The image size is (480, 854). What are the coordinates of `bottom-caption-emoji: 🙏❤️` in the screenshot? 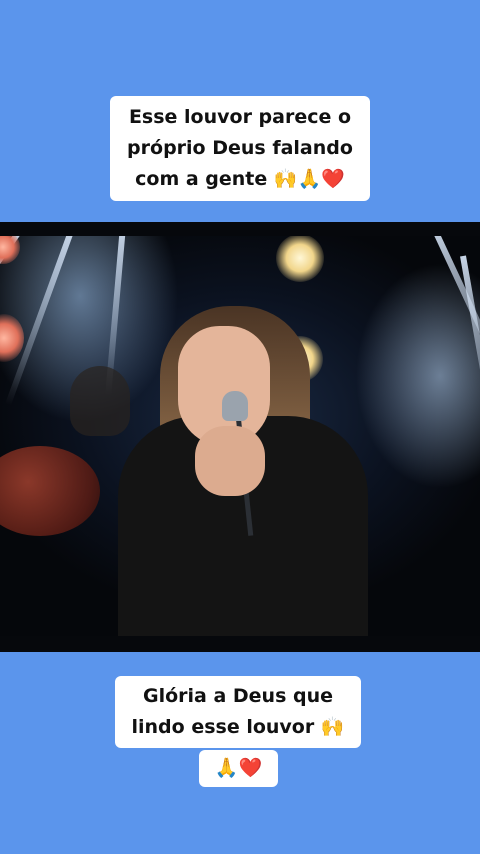 It's located at (238, 768).